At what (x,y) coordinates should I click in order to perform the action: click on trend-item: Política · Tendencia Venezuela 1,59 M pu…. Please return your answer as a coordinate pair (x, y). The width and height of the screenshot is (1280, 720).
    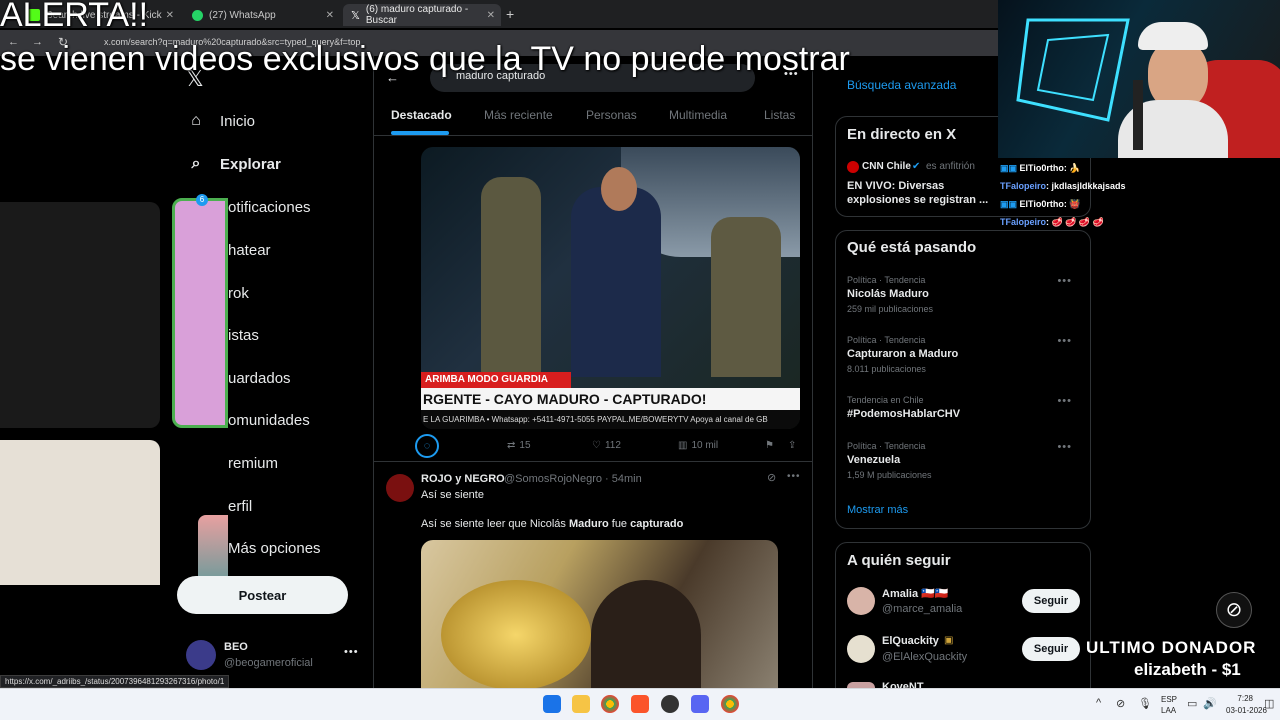
    Looking at the image, I should click on (964, 460).